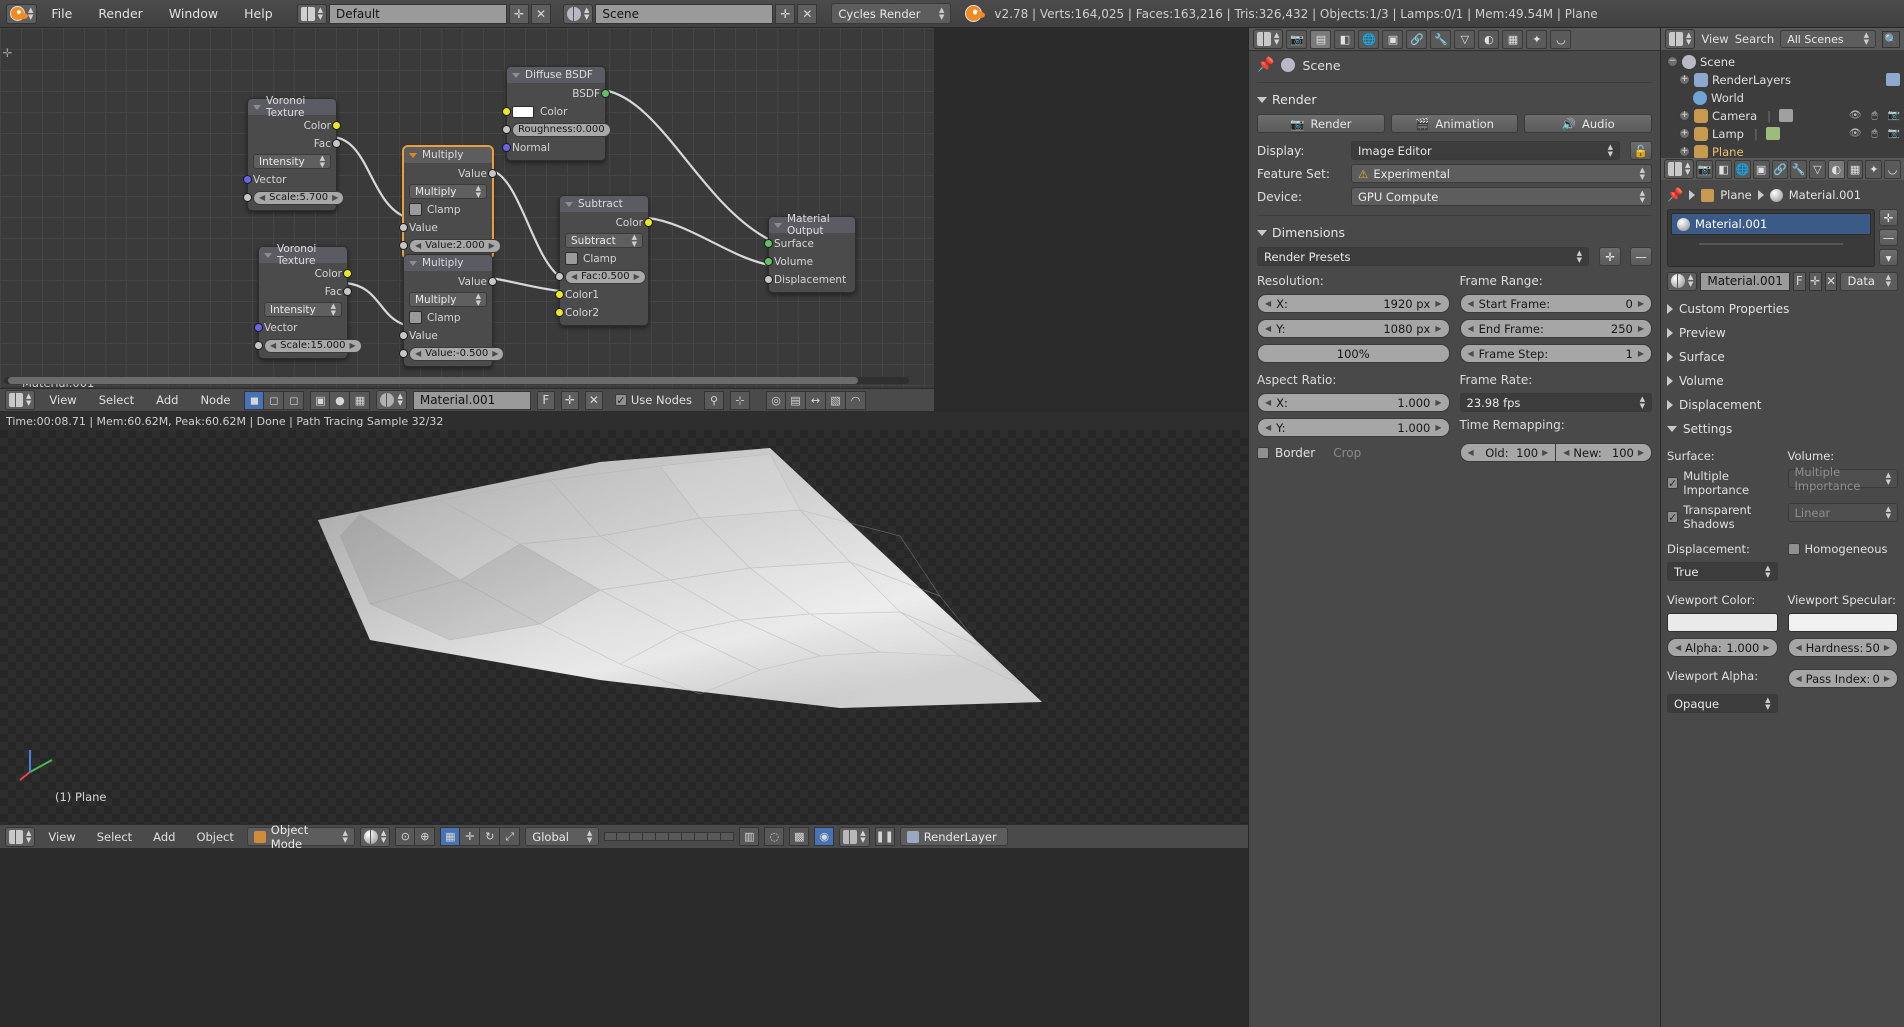  Describe the element at coordinates (247, 197) in the screenshot. I see `socket-scale` at that location.